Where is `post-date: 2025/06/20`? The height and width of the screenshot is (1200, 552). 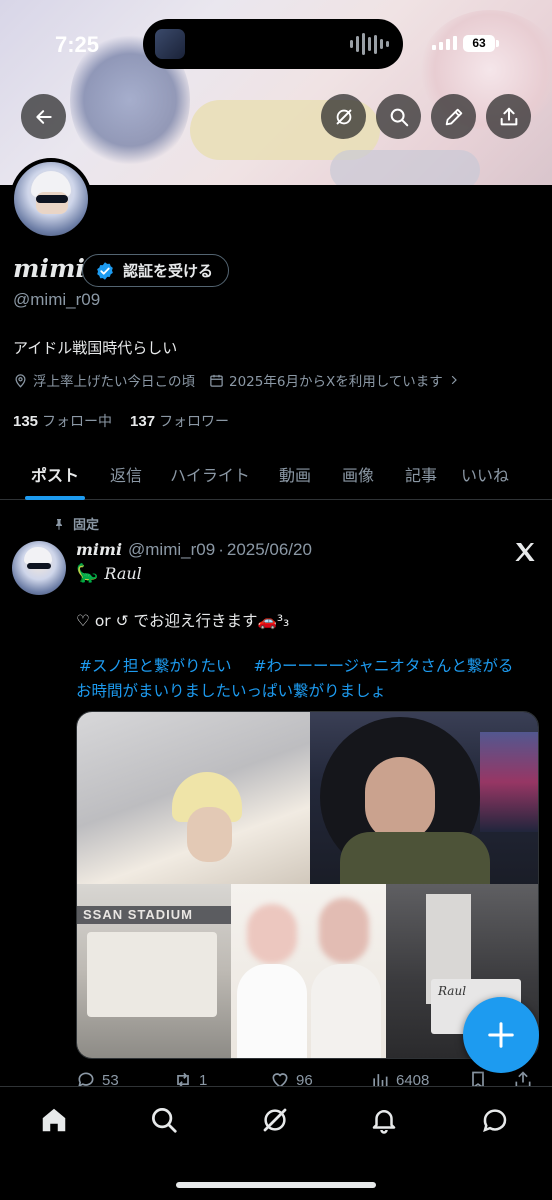
post-date: 2025/06/20 is located at coordinates (269, 550).